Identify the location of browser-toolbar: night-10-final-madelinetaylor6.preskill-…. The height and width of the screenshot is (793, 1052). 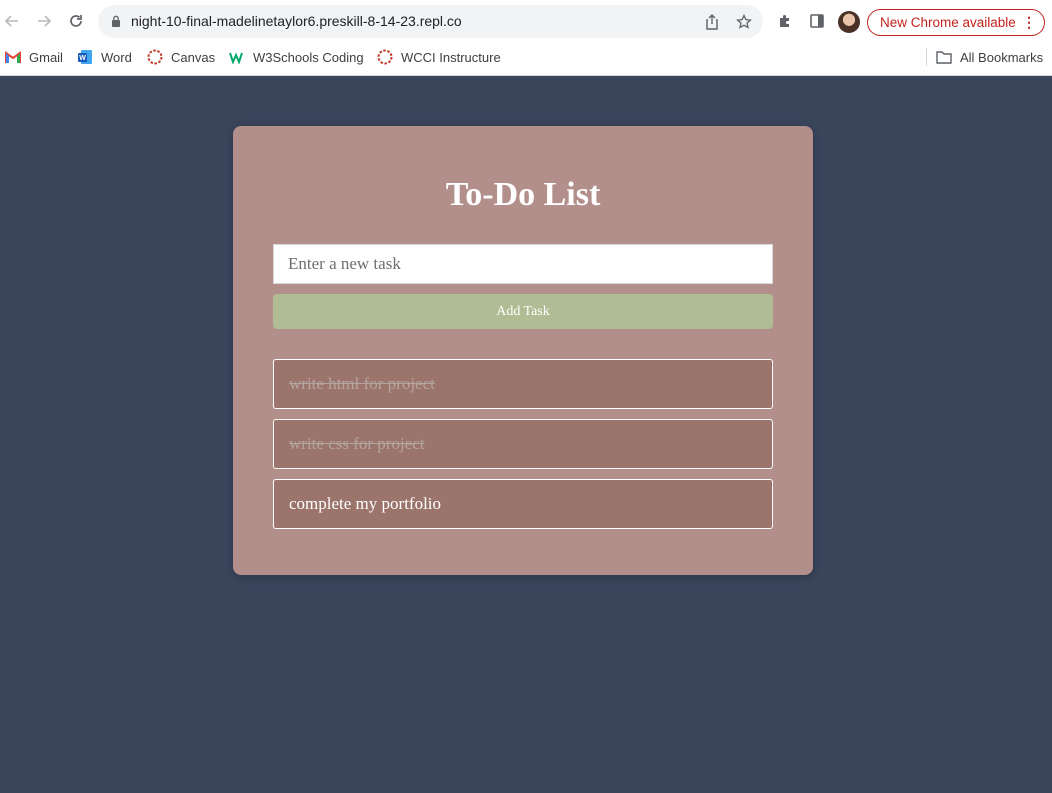
(526, 21).